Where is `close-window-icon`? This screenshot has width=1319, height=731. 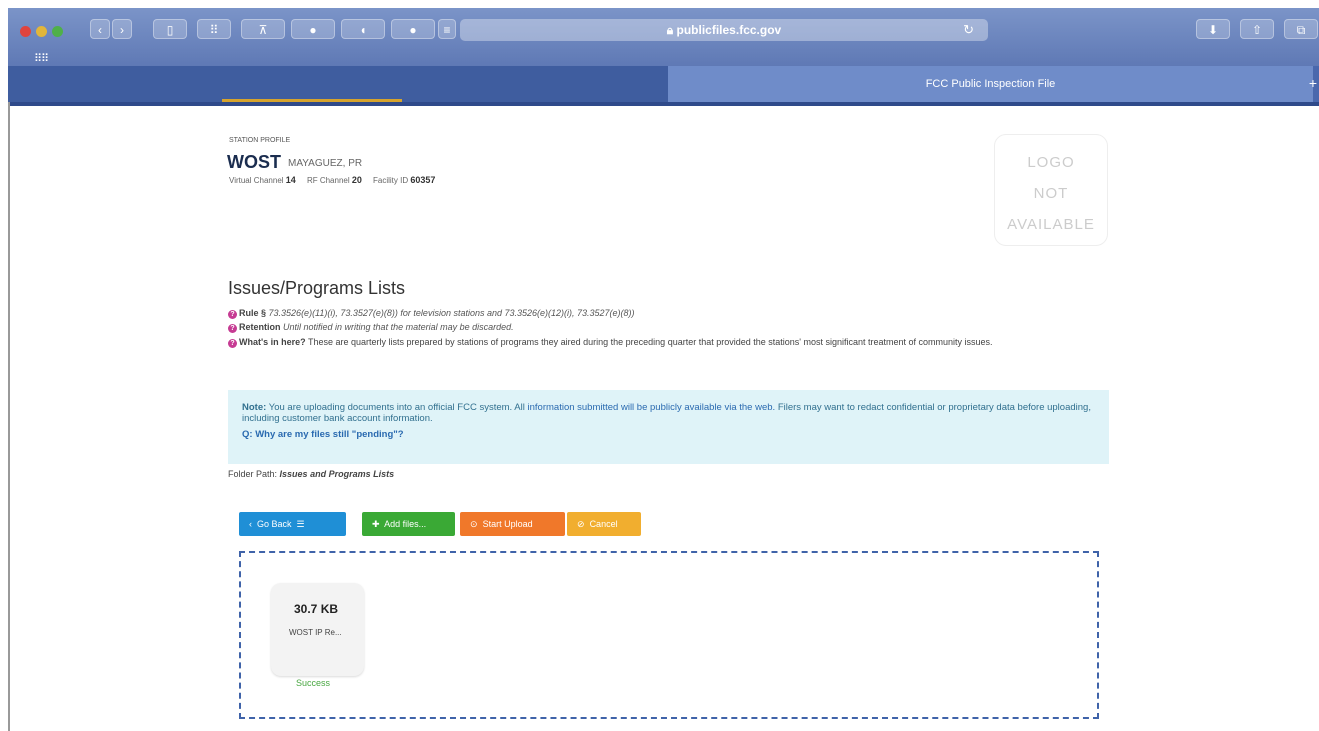 close-window-icon is located at coordinates (25, 31).